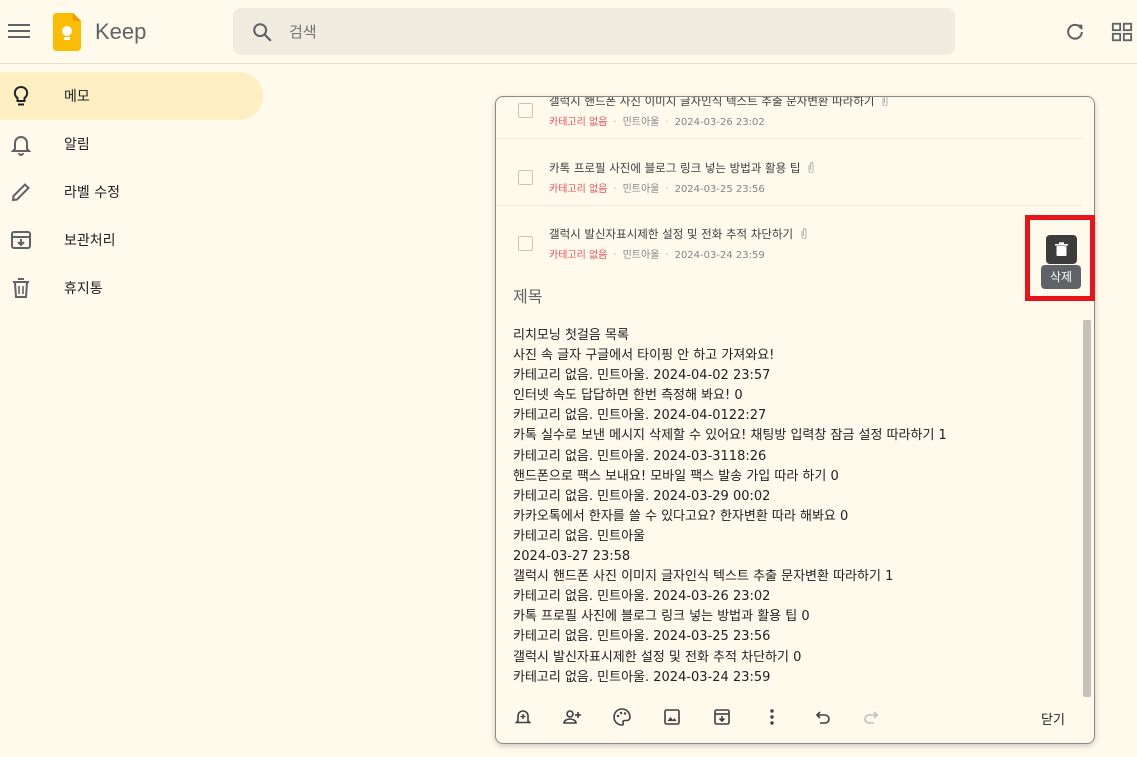  What do you see at coordinates (262, 32) in the screenshot?
I see `search-icon` at bounding box center [262, 32].